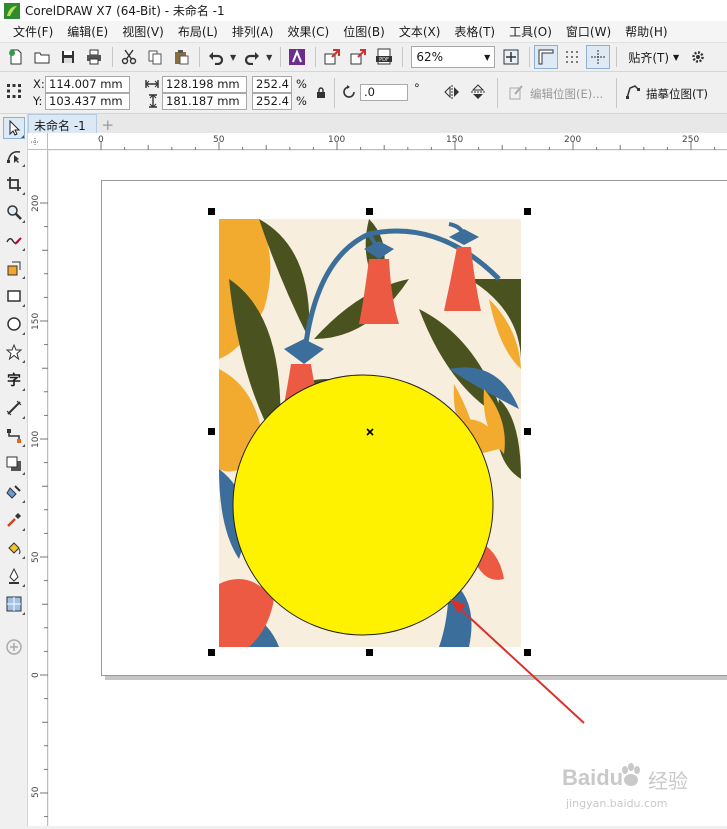 The width and height of the screenshot is (727, 829). I want to click on ruler-h-label: 100, so click(336, 140).